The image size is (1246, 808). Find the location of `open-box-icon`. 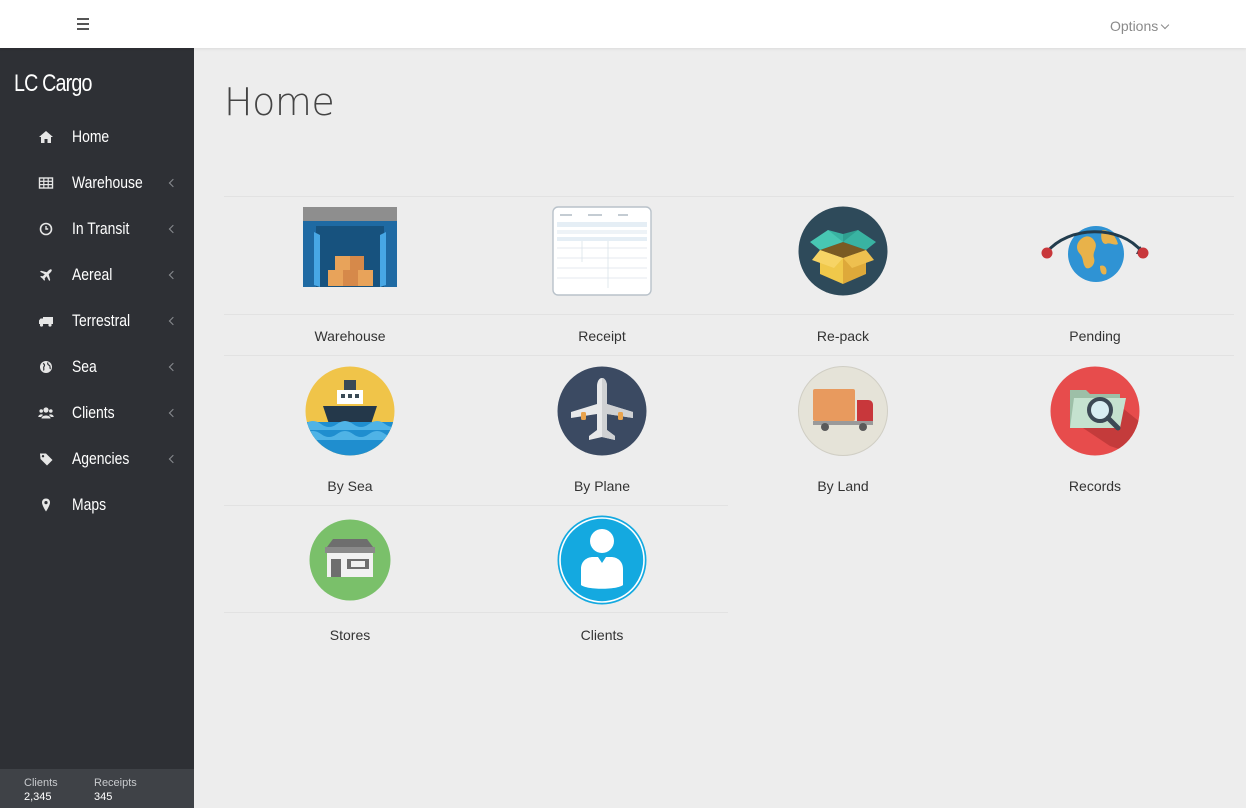

open-box-icon is located at coordinates (843, 251).